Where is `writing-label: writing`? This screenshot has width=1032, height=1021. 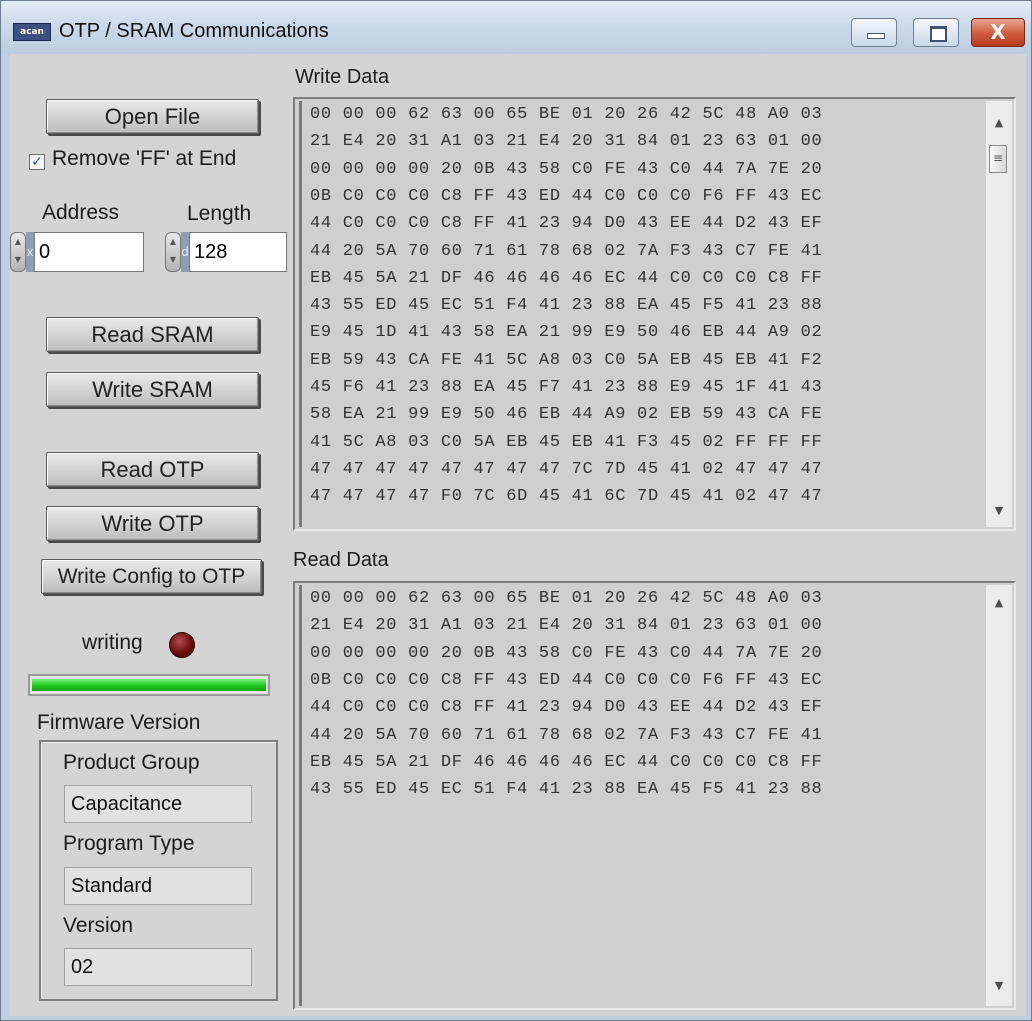 writing-label: writing is located at coordinates (112, 642).